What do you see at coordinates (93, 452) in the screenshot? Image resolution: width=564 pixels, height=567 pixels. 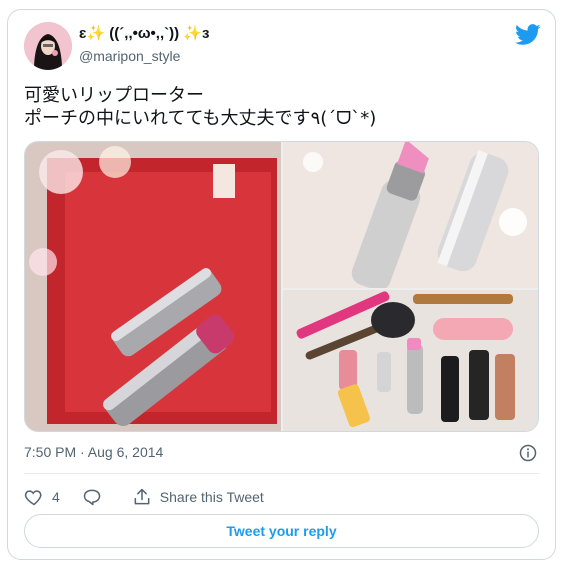 I see `tweet-timestamp: 7:50 PM · Aug 6, 2014` at bounding box center [93, 452].